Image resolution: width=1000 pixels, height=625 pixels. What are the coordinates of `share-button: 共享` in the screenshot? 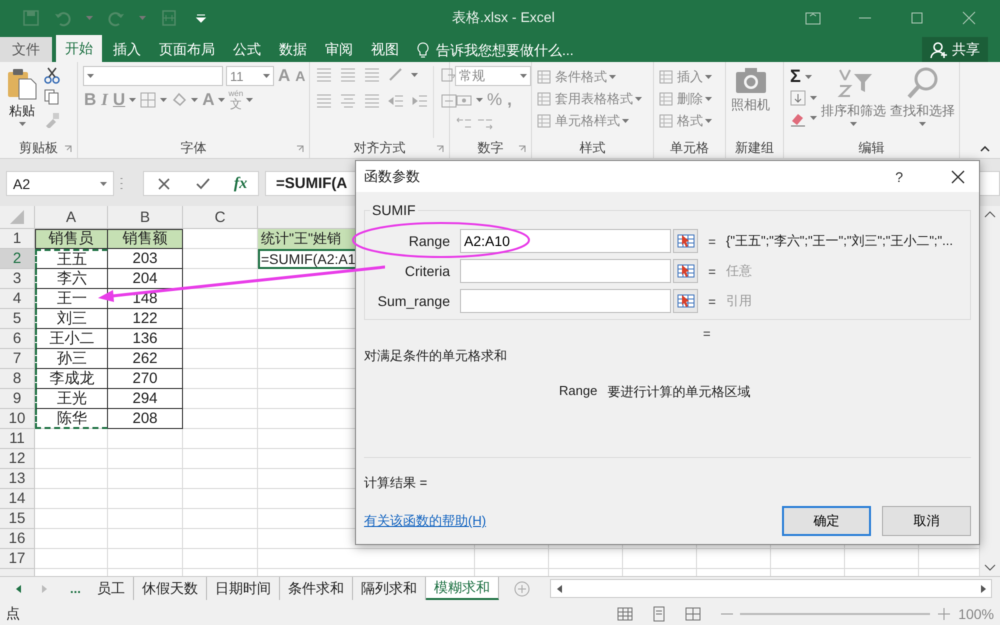 It's located at (955, 49).